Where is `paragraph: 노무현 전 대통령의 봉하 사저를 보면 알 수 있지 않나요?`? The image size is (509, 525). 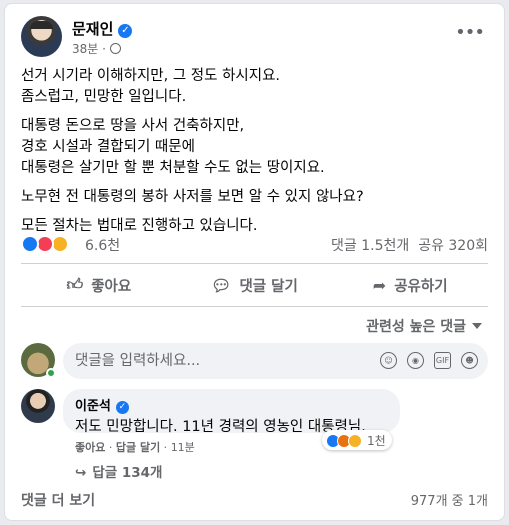 paragraph: 노무현 전 대통령의 봉하 사저를 보면 알 수 있지 않나요? is located at coordinates (192, 197).